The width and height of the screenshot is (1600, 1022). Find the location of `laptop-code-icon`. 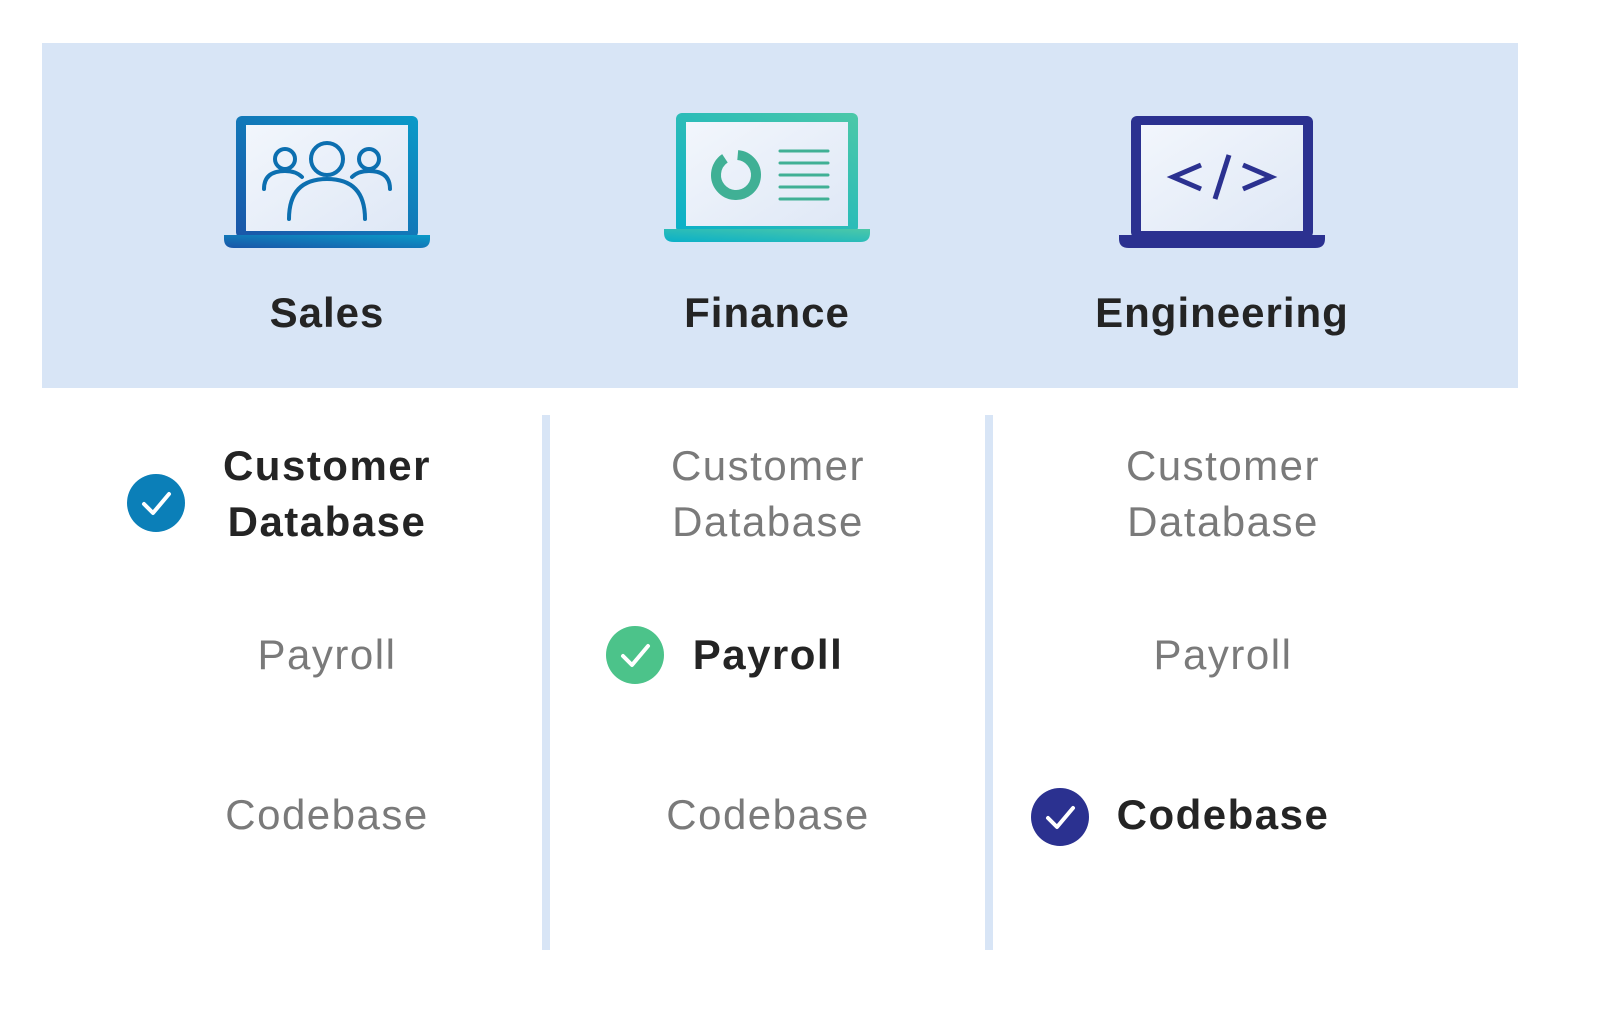

laptop-code-icon is located at coordinates (1222, 182).